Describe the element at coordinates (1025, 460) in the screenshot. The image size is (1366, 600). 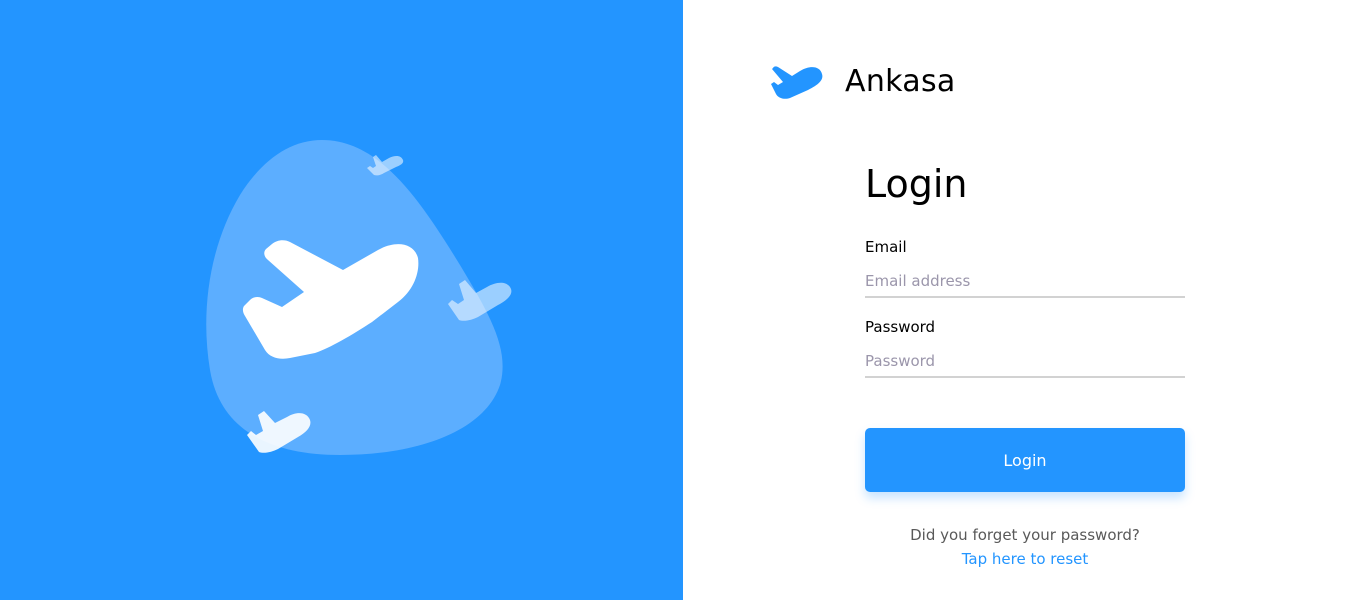
I see `login-button: Login` at that location.